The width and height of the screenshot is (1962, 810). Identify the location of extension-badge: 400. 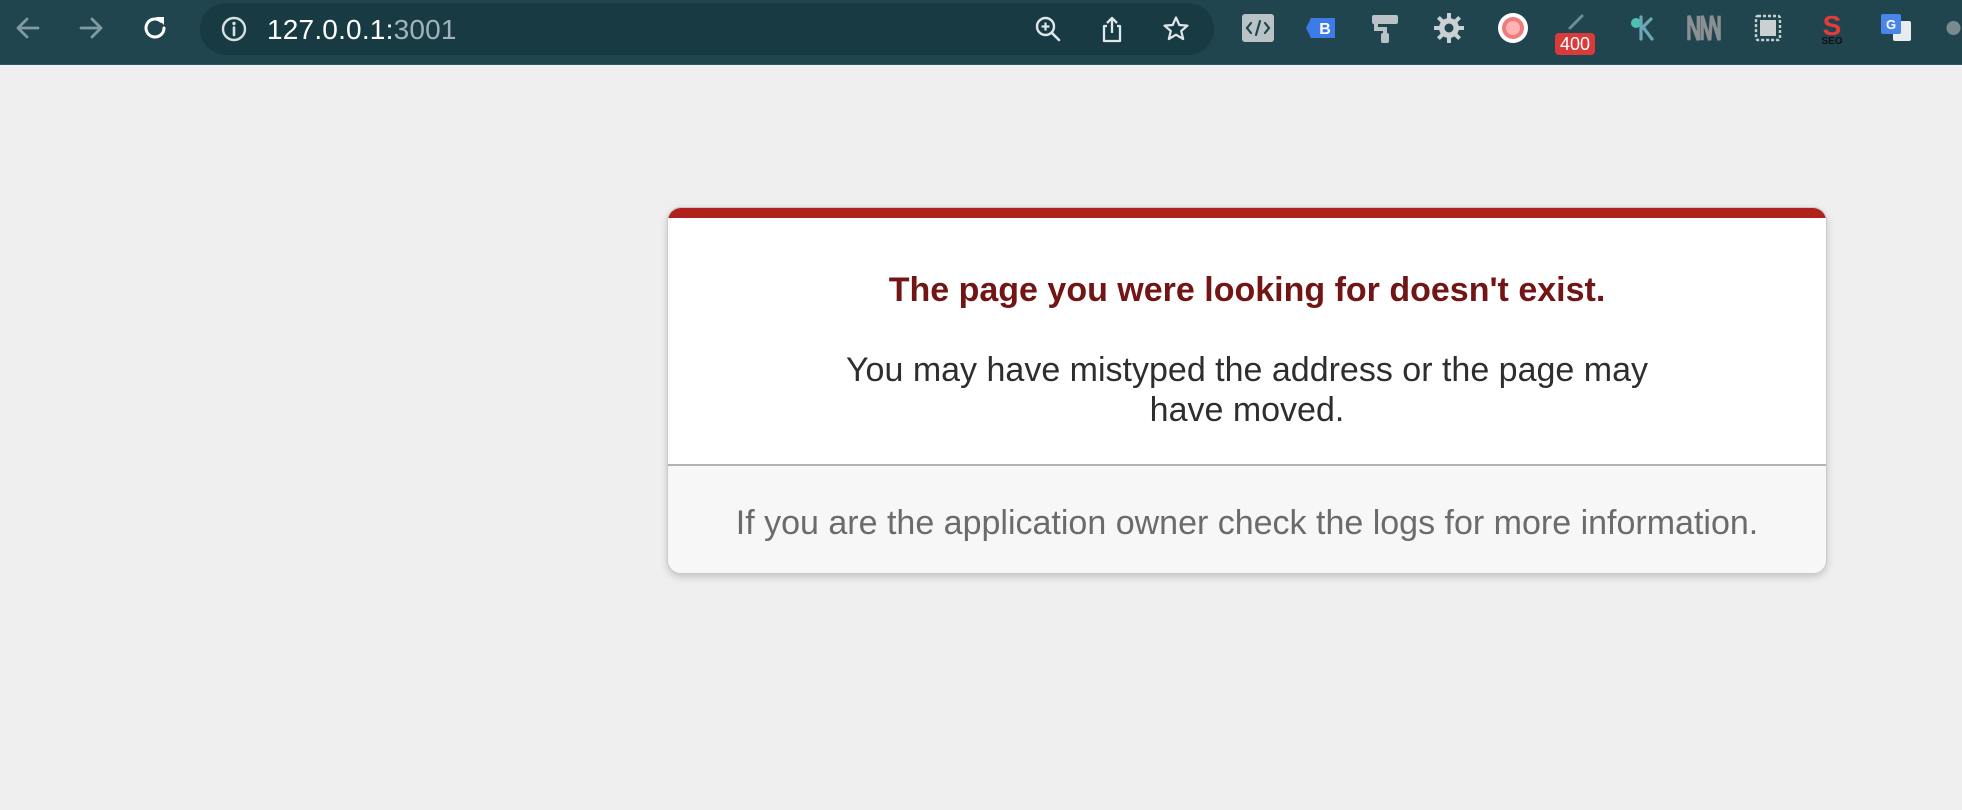
(1575, 44).